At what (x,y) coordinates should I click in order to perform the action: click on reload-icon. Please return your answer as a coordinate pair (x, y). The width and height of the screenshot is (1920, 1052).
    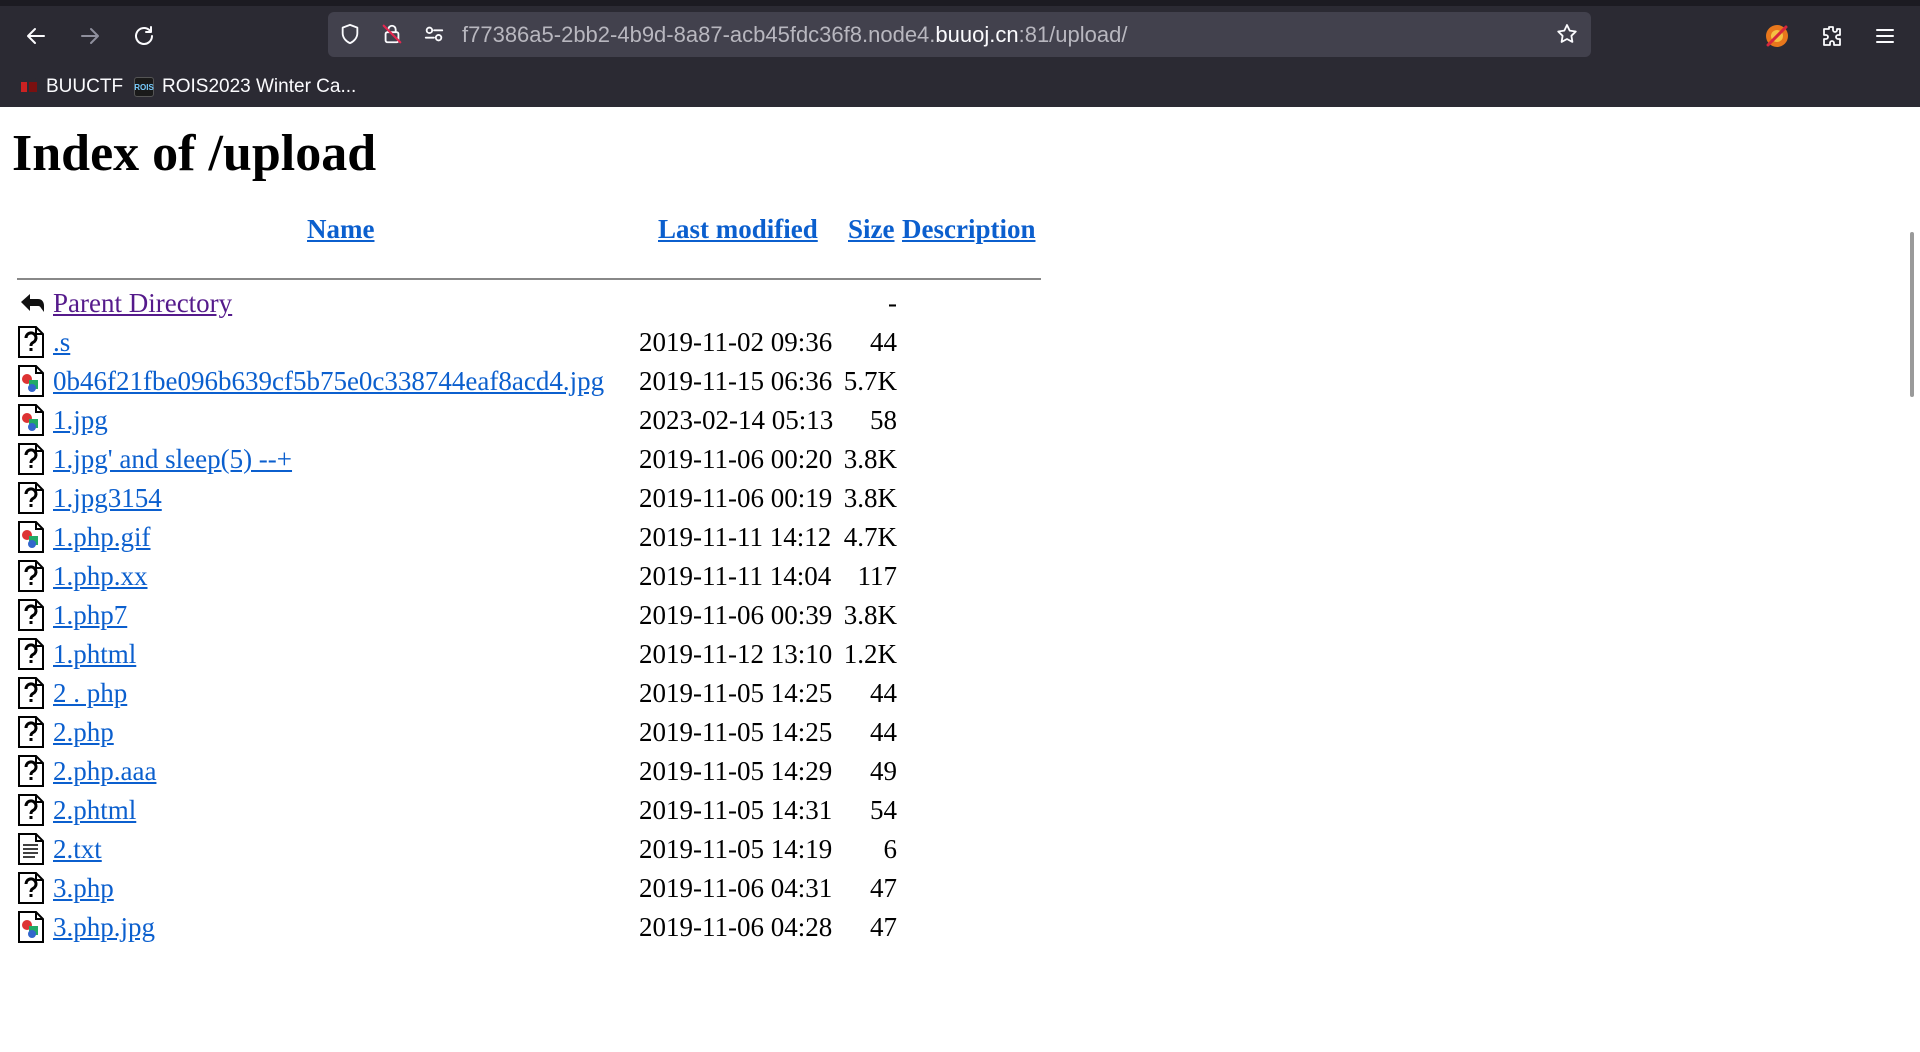
    Looking at the image, I should click on (144, 35).